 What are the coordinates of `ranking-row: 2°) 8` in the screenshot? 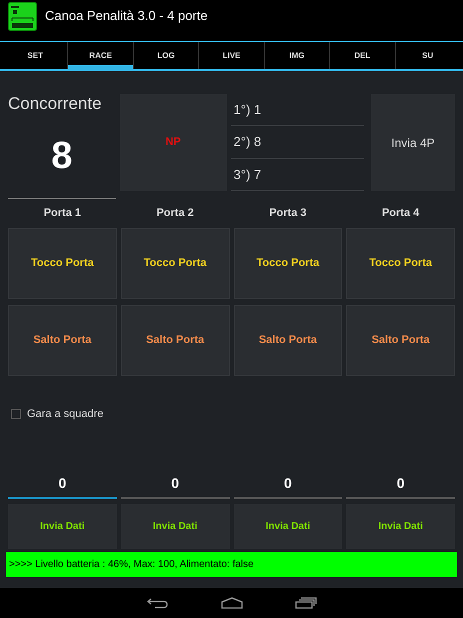 It's located at (297, 142).